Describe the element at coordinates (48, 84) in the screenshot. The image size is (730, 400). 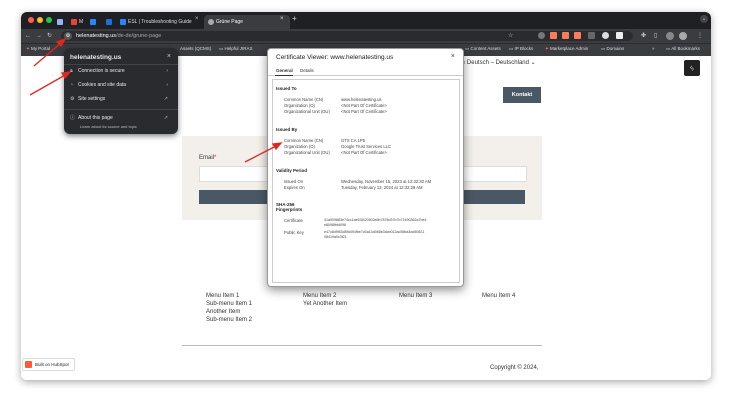
I see `arrow-to-connection-secure` at that location.